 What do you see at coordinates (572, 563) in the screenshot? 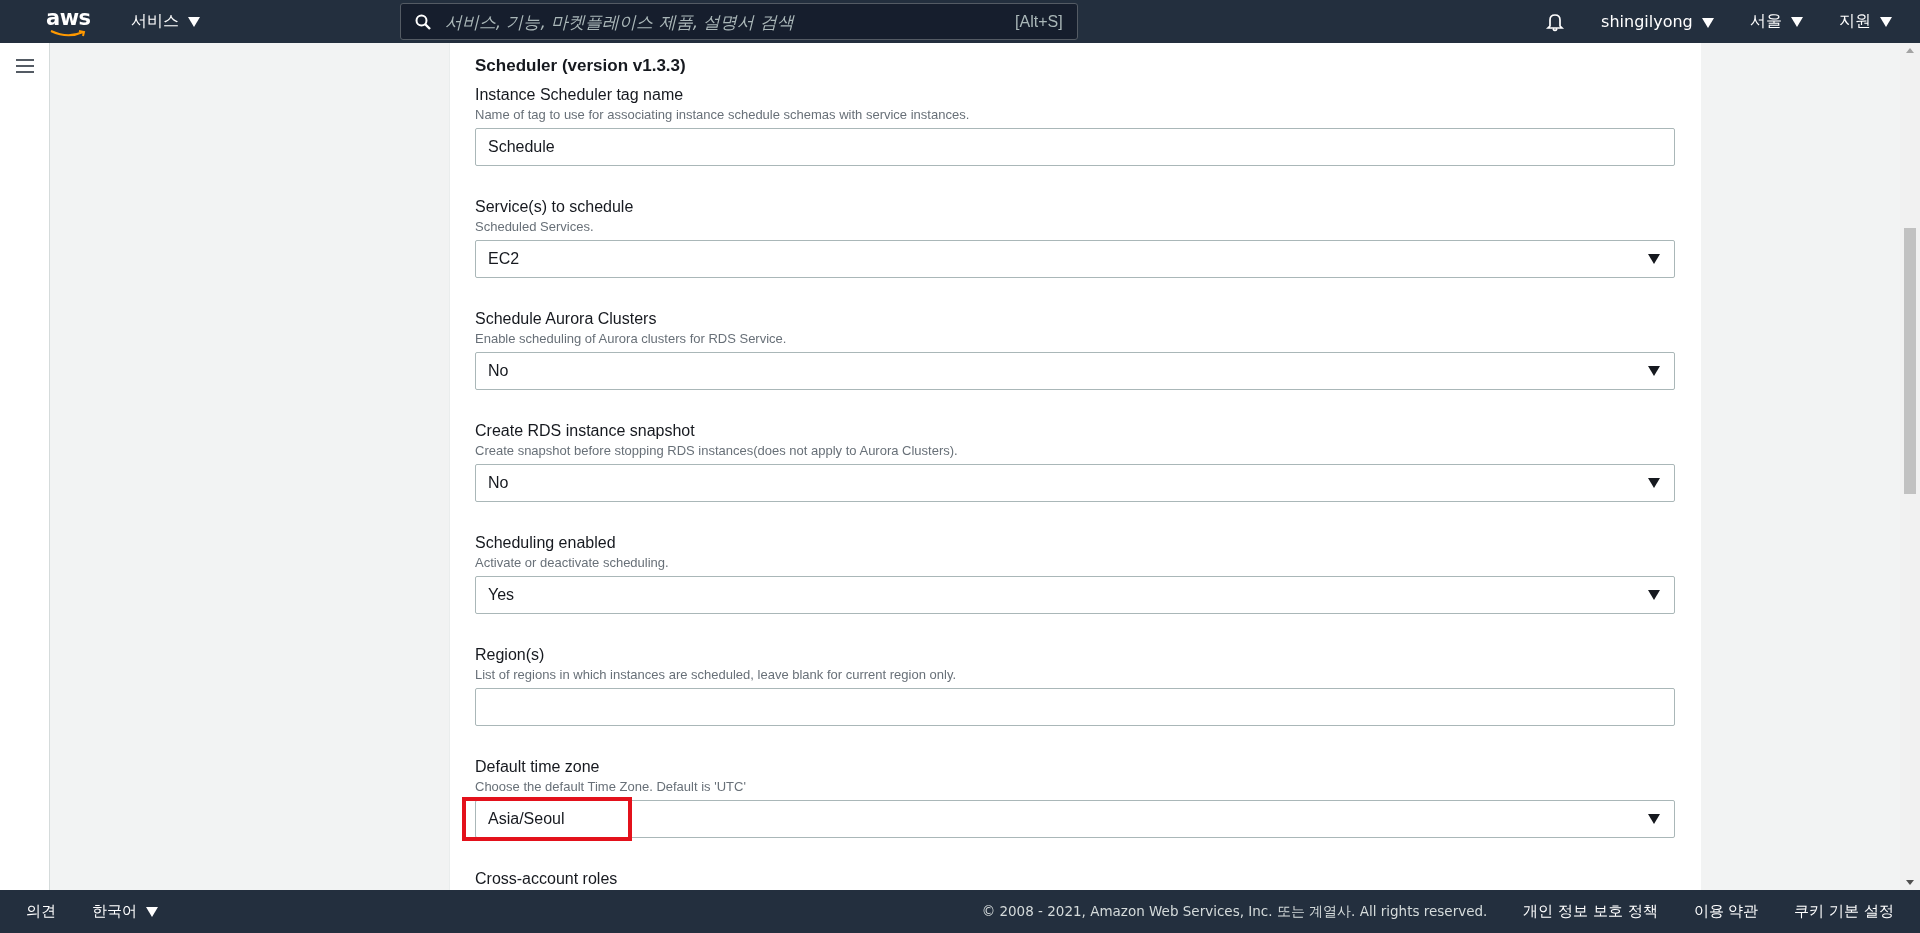
I see `field-description: Activate or deactivate scheduling.` at bounding box center [572, 563].